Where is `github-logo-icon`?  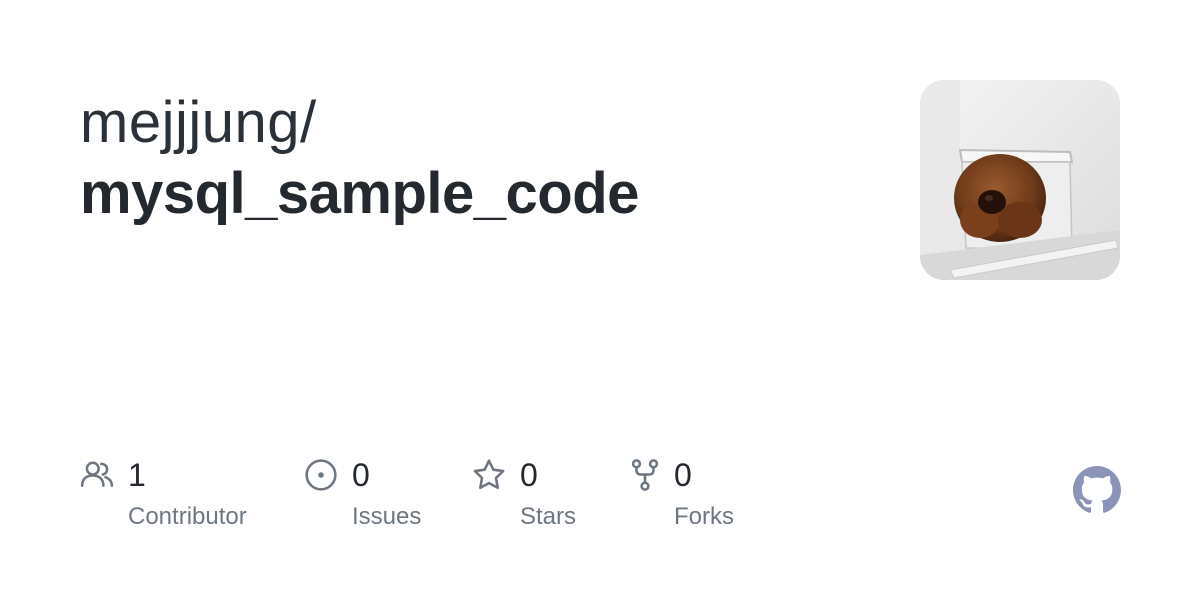
github-logo-icon is located at coordinates (1097, 490).